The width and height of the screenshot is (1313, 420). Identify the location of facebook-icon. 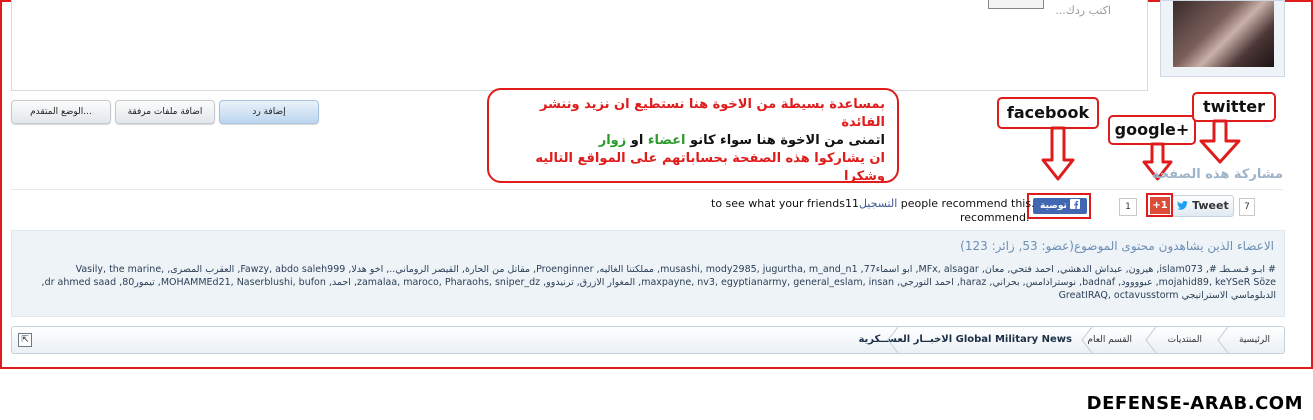
(1075, 204).